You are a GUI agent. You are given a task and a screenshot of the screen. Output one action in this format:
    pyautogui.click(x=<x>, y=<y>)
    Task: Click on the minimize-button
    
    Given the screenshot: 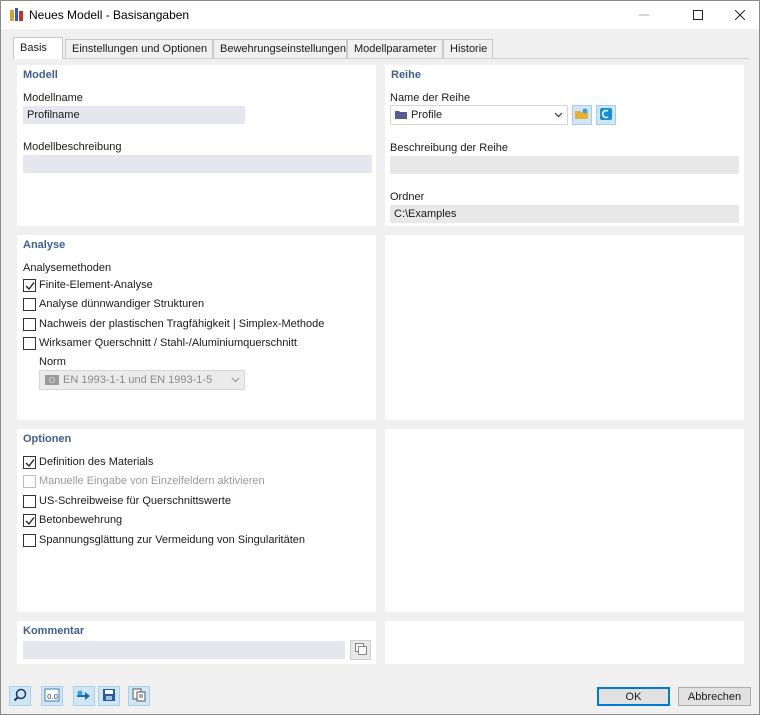 What is the action you would take?
    pyautogui.click(x=644, y=15)
    